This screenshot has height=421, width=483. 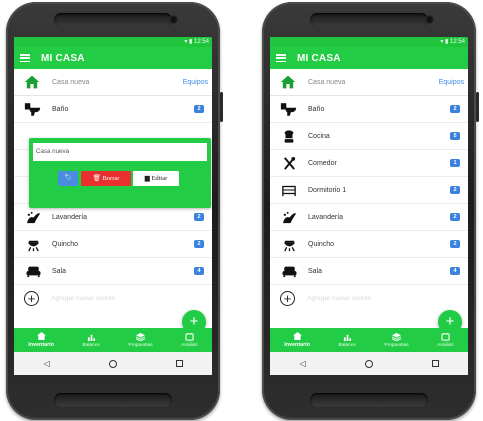 I want to click on edit-house-dialog: Casa nueva 🏷 🗑 Borrar ▆ Editar, so click(x=120, y=173).